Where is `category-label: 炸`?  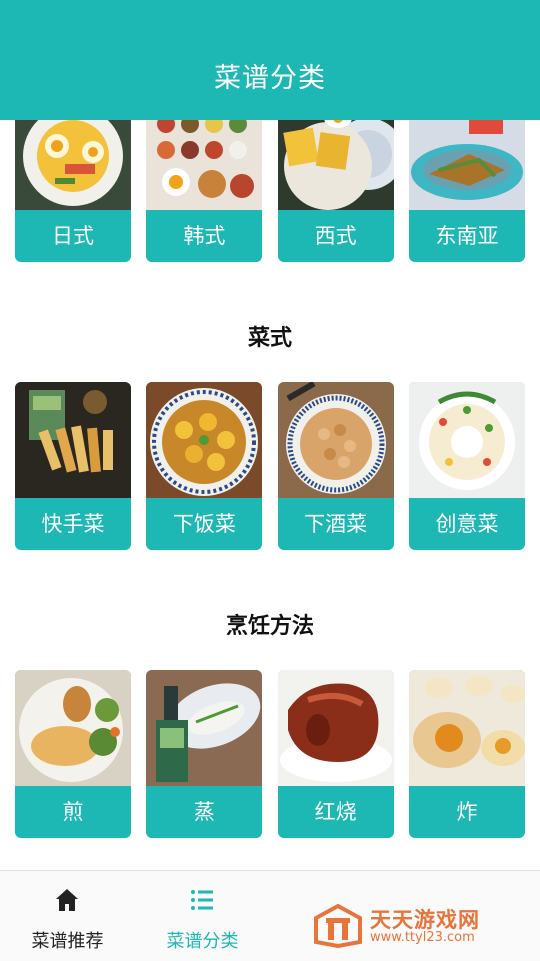
category-label: 炸 is located at coordinates (467, 812).